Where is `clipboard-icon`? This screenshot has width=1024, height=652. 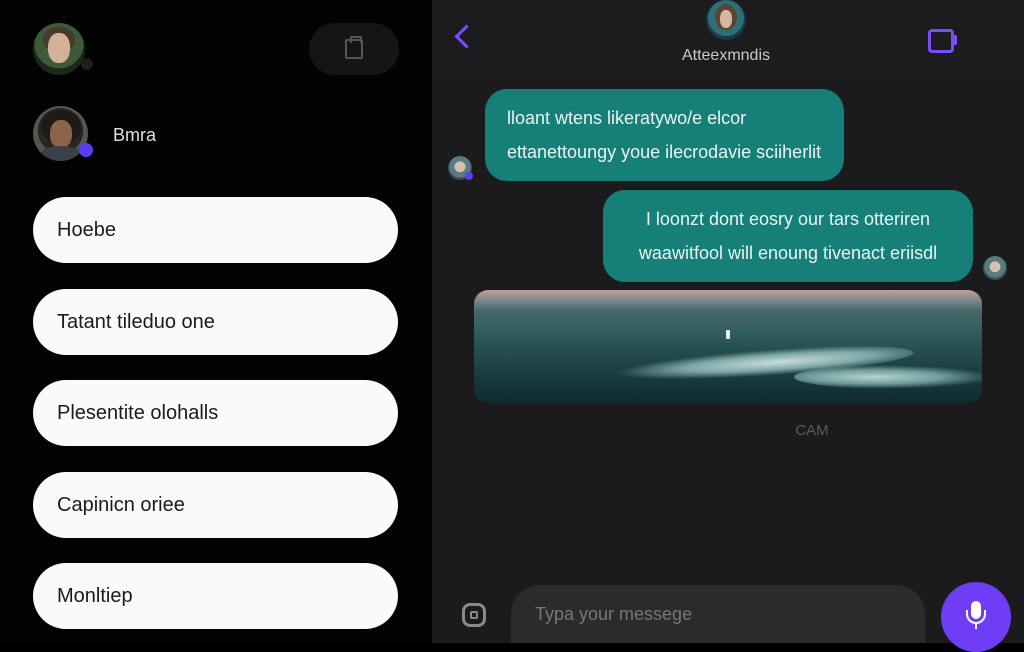 clipboard-icon is located at coordinates (354, 47).